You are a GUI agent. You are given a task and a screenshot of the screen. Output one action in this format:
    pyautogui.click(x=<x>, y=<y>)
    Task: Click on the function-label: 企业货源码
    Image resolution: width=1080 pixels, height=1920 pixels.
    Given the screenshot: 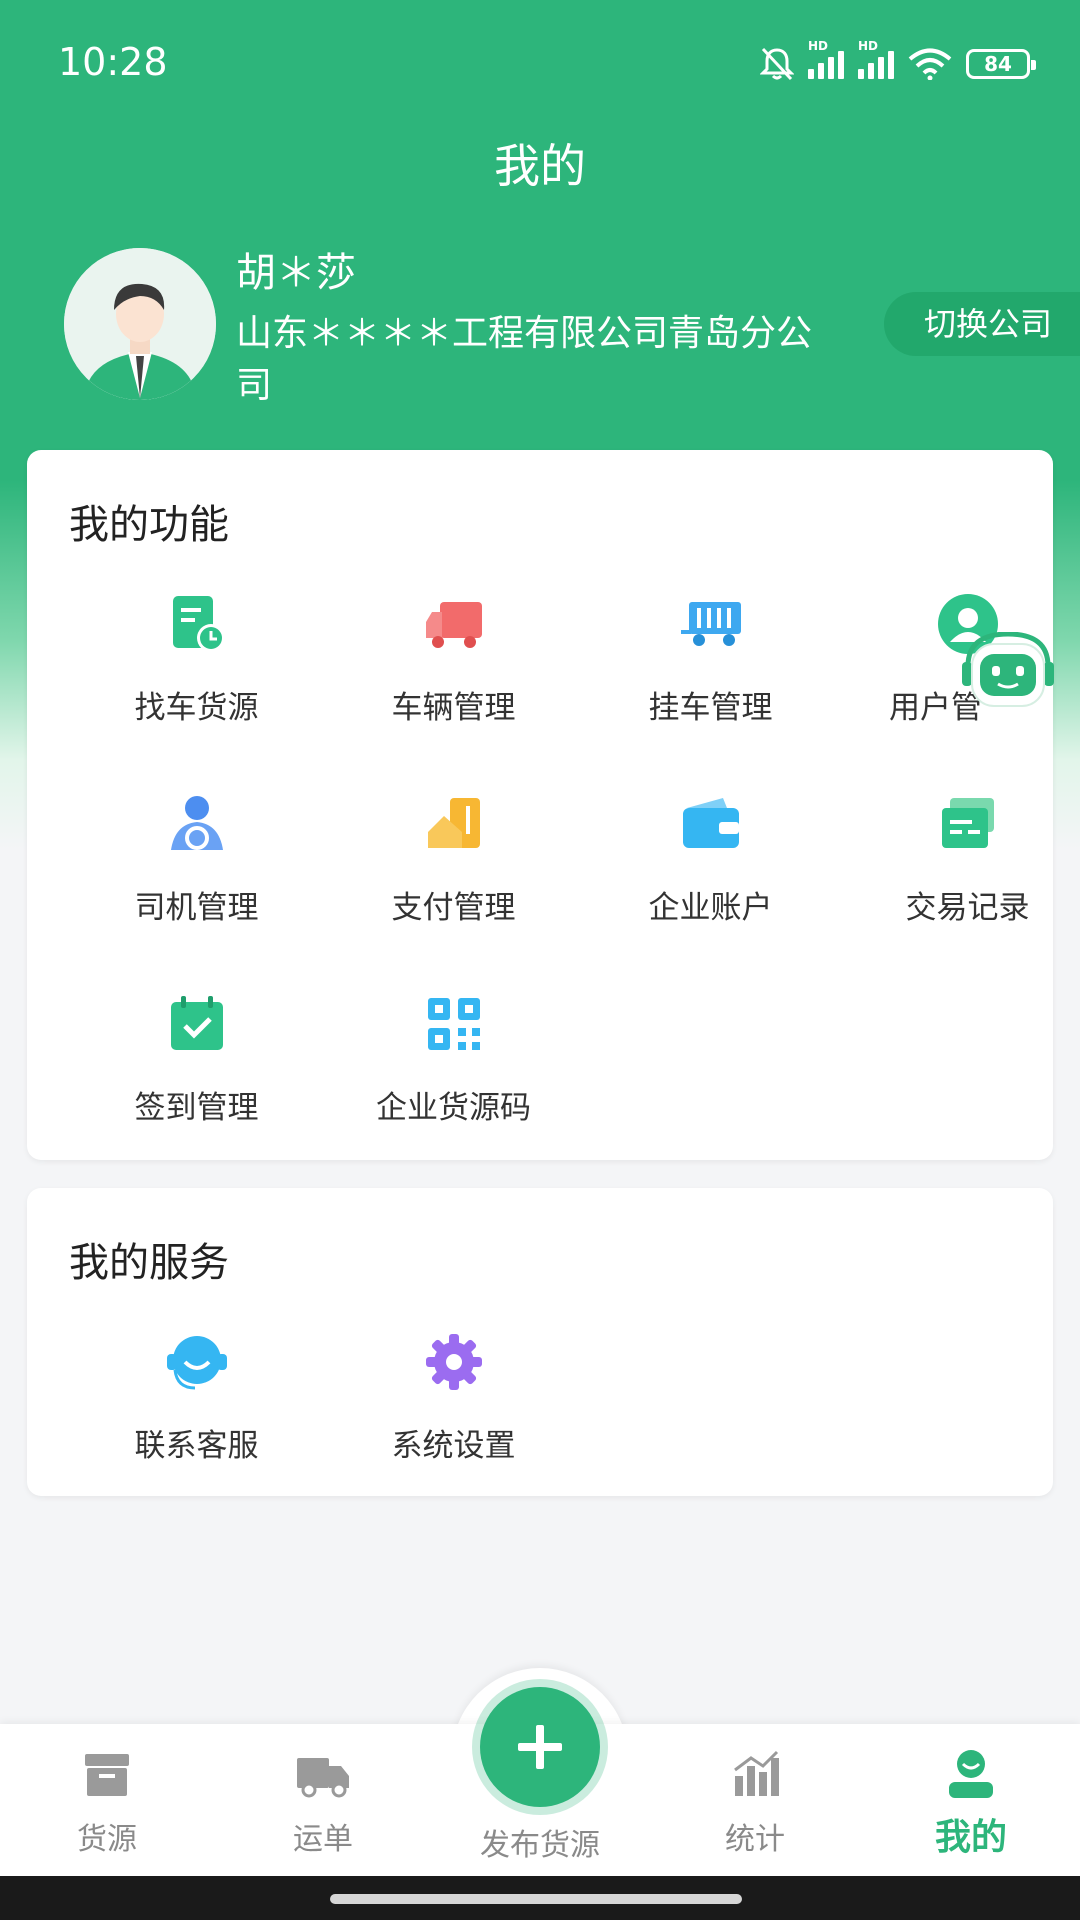 What is the action you would take?
    pyautogui.click(x=453, y=1108)
    